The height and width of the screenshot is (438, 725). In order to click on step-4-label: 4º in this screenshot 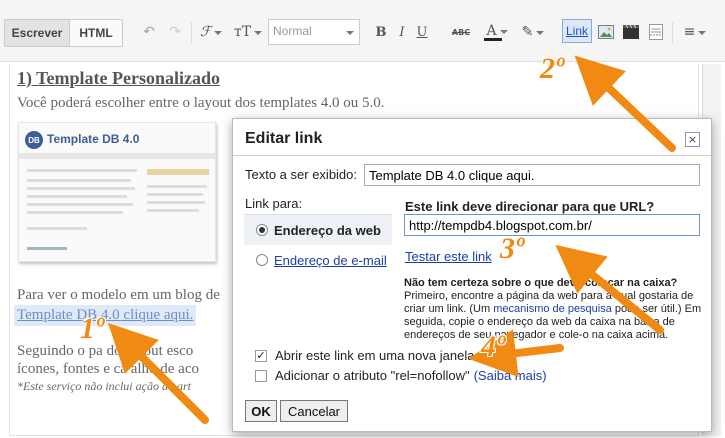, I will do `click(493, 346)`.